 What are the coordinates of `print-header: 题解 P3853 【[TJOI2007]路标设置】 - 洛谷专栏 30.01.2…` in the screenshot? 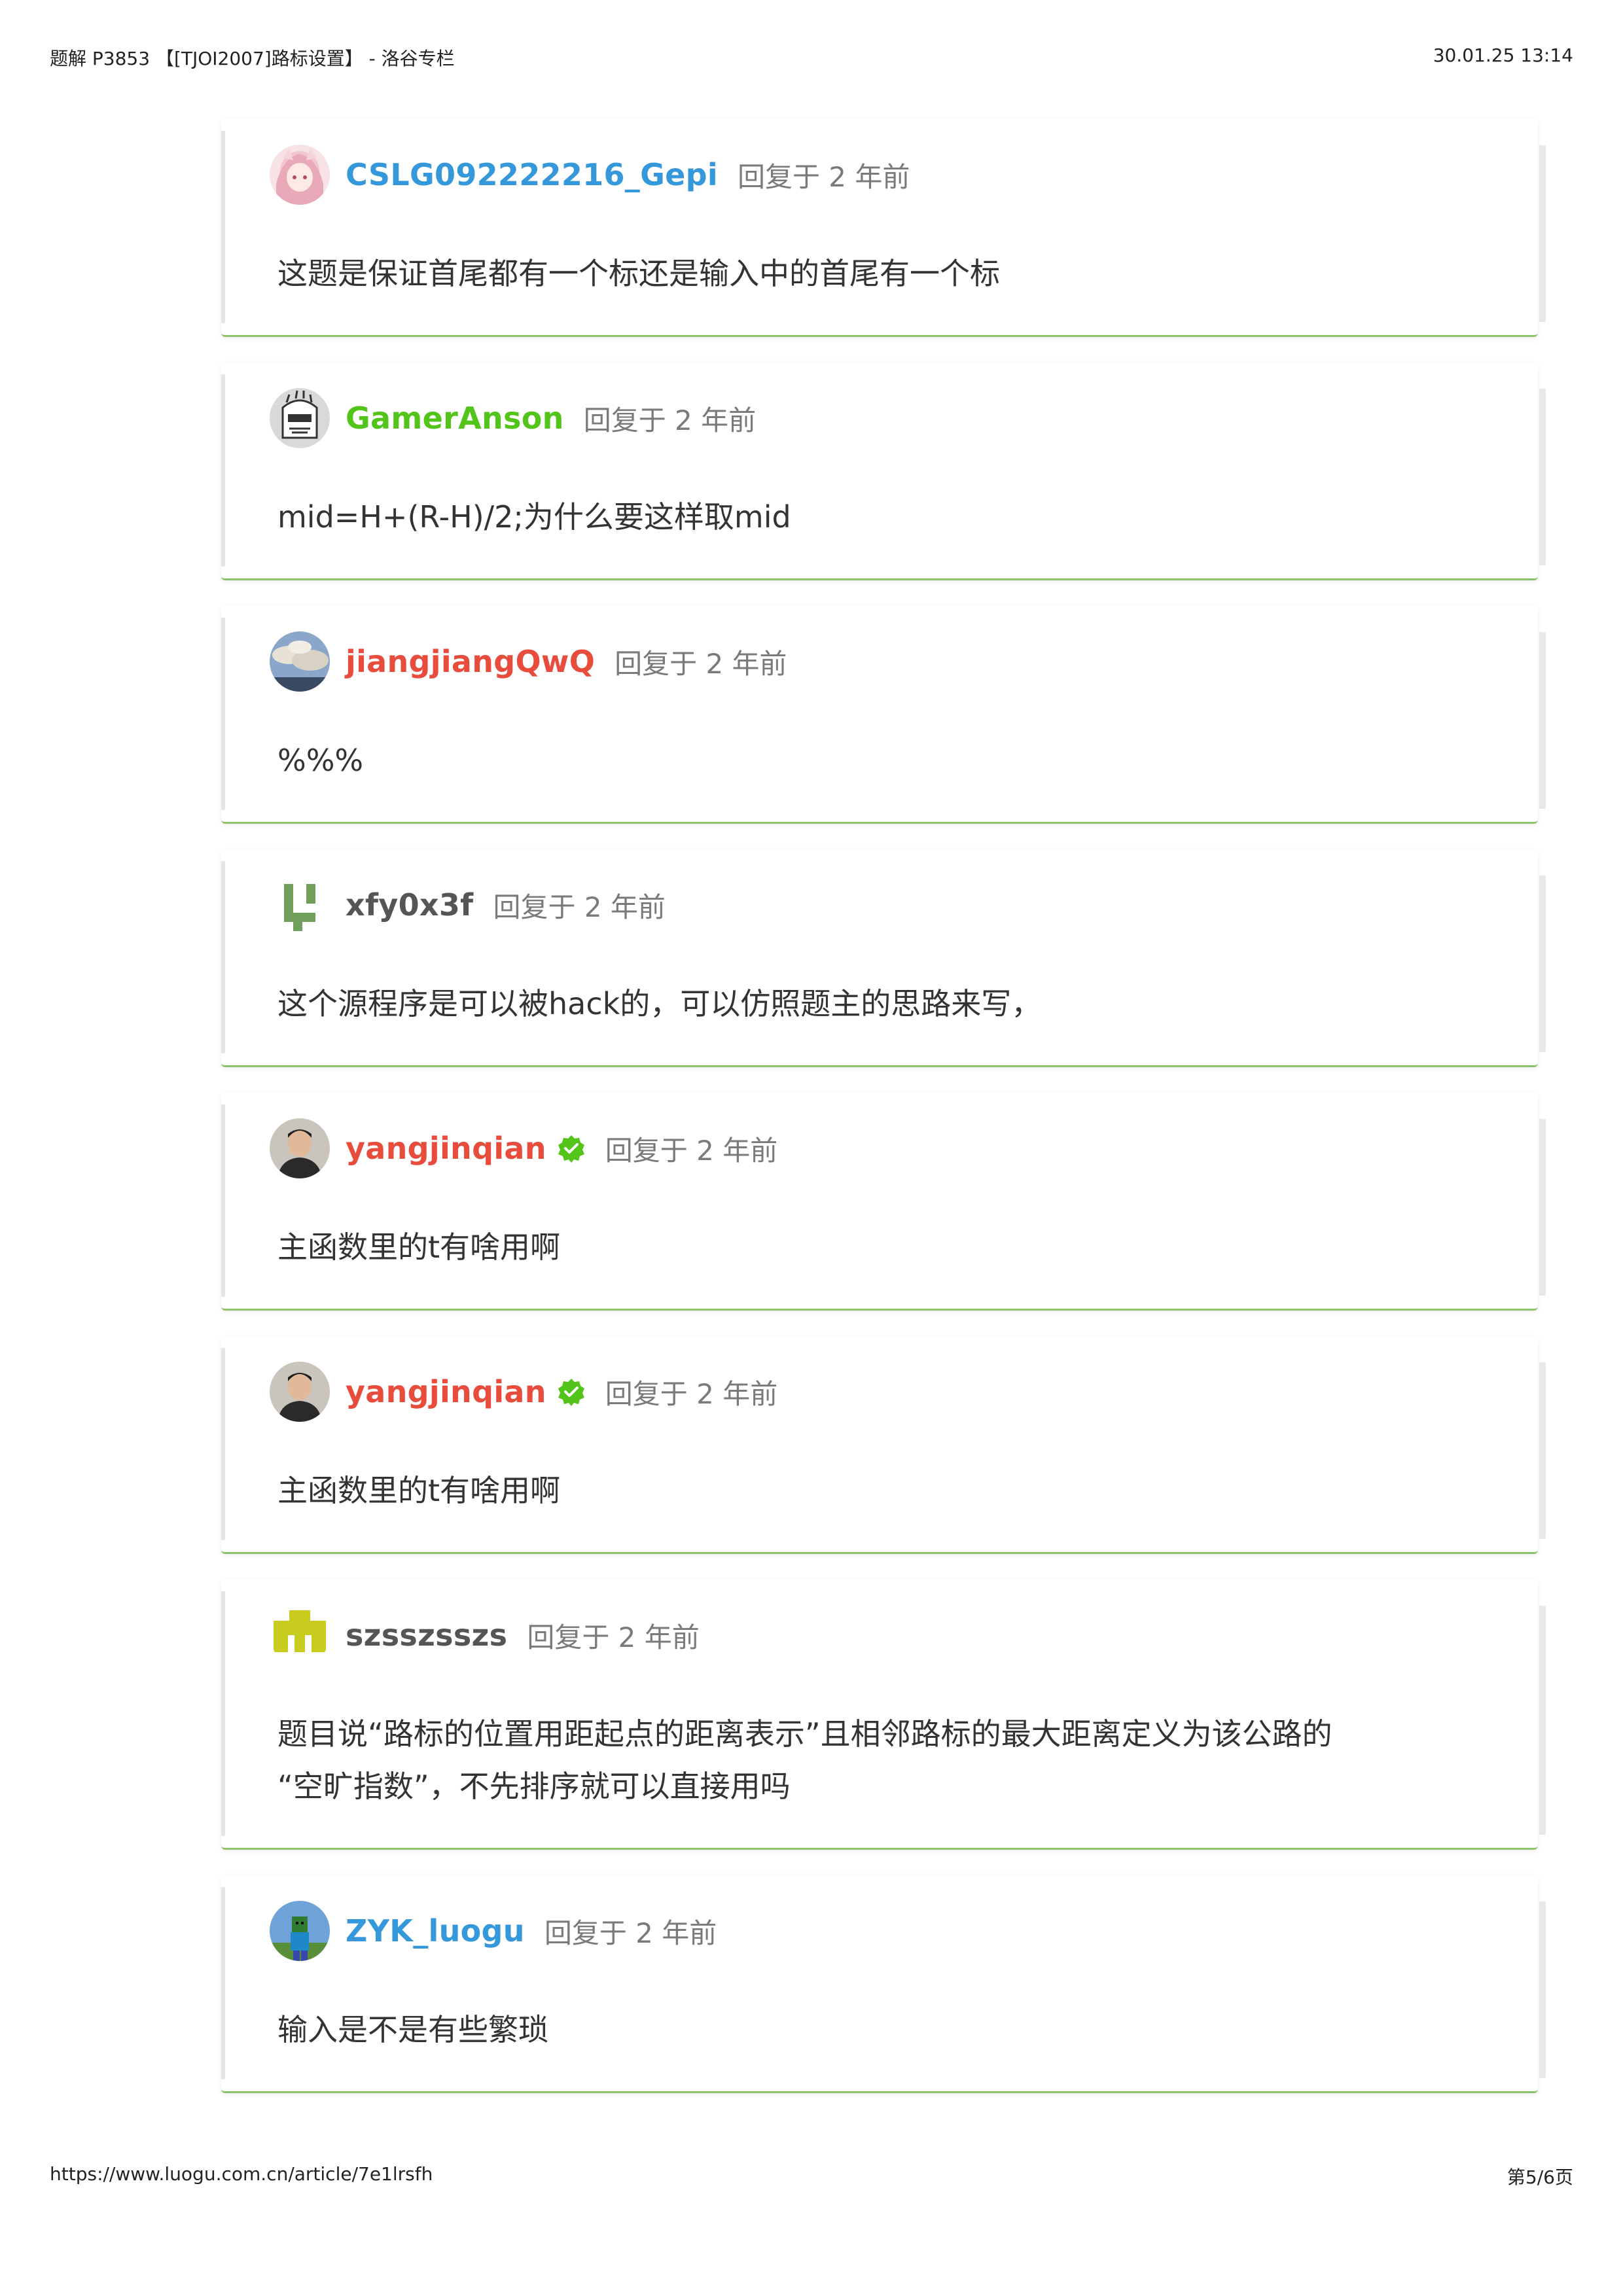 It's located at (811, 59).